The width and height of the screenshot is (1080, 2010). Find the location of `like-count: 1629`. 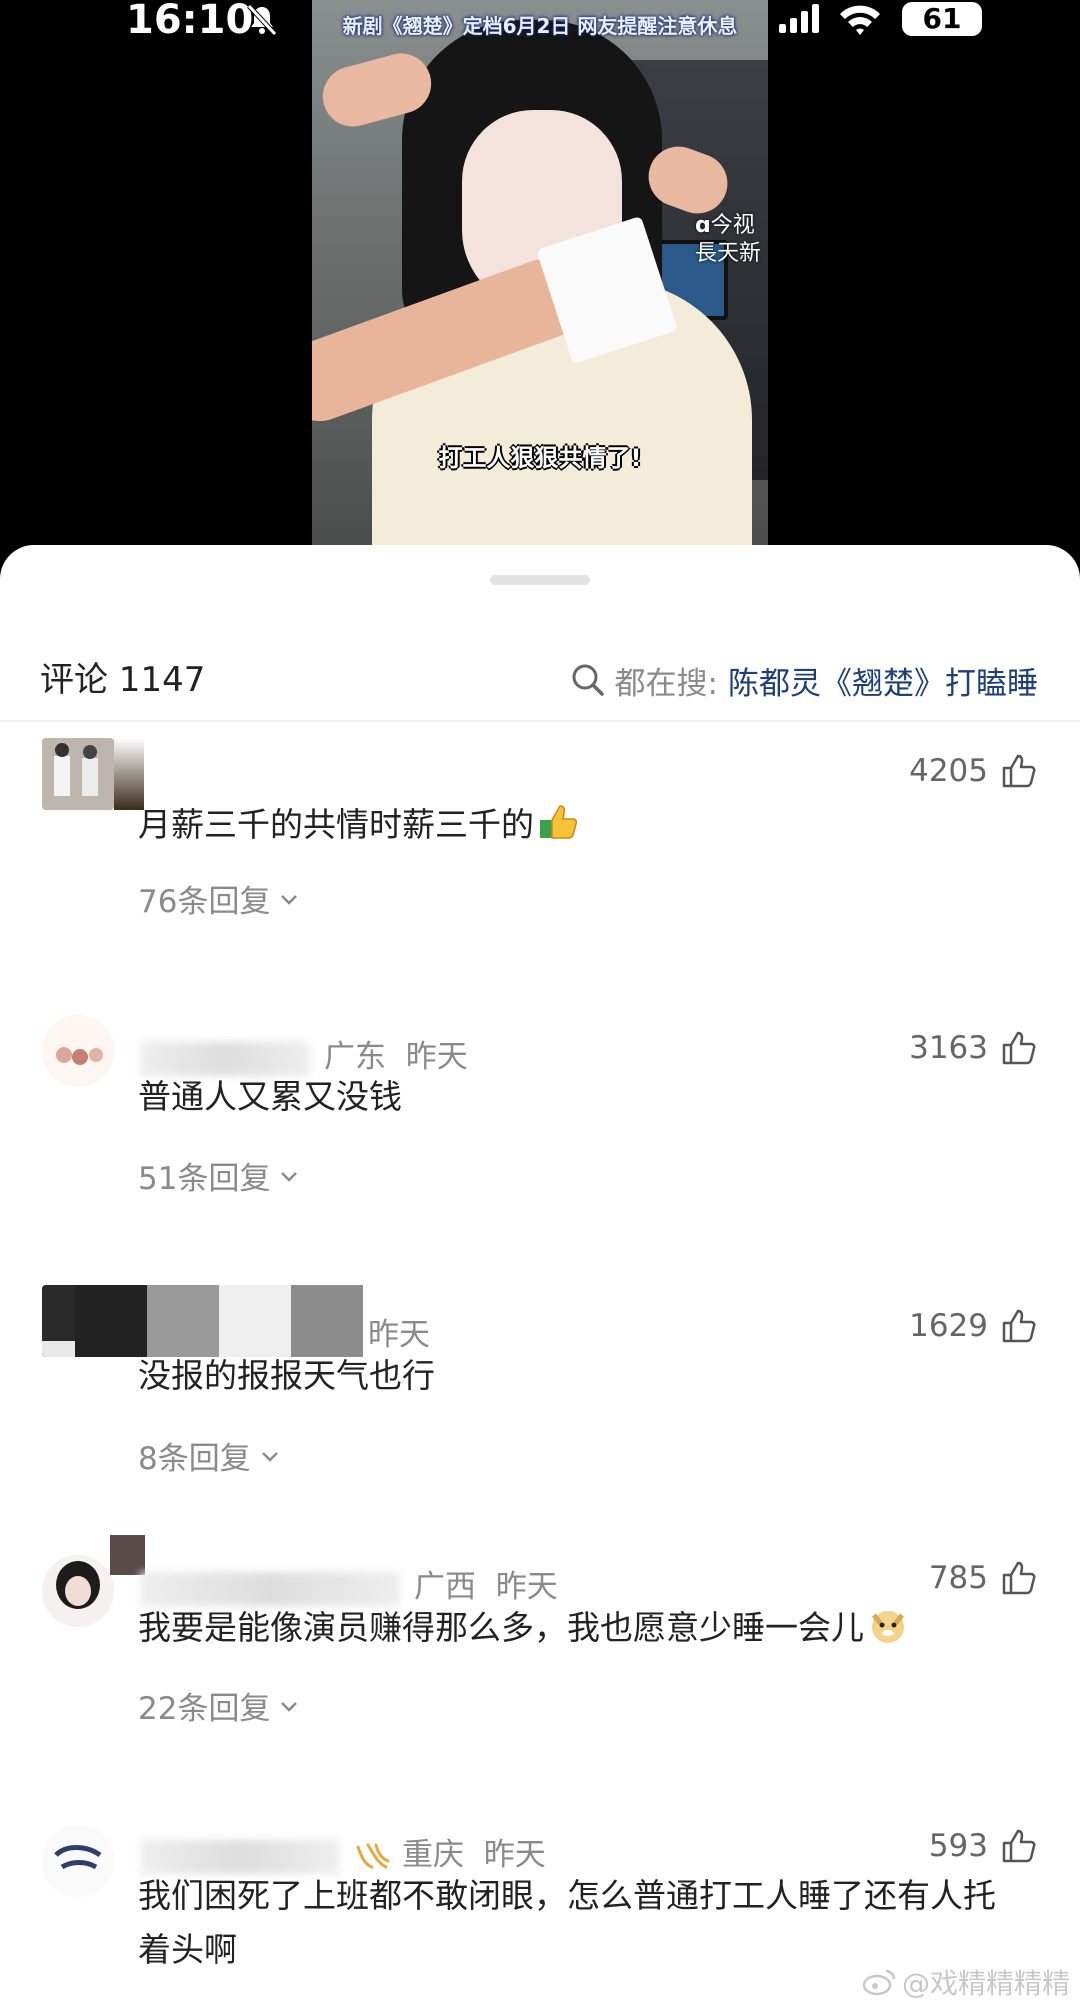

like-count: 1629 is located at coordinates (948, 1326).